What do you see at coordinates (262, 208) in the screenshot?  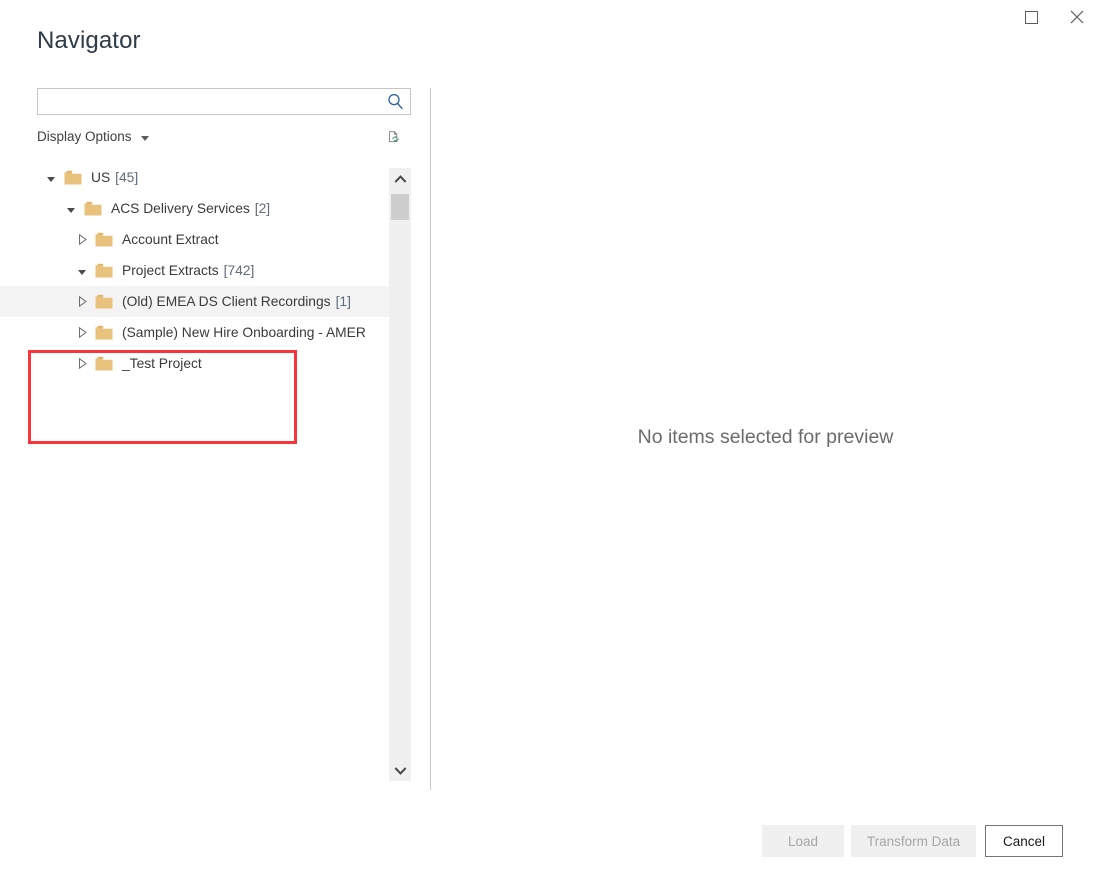 I see `tree-item-count: [2]` at bounding box center [262, 208].